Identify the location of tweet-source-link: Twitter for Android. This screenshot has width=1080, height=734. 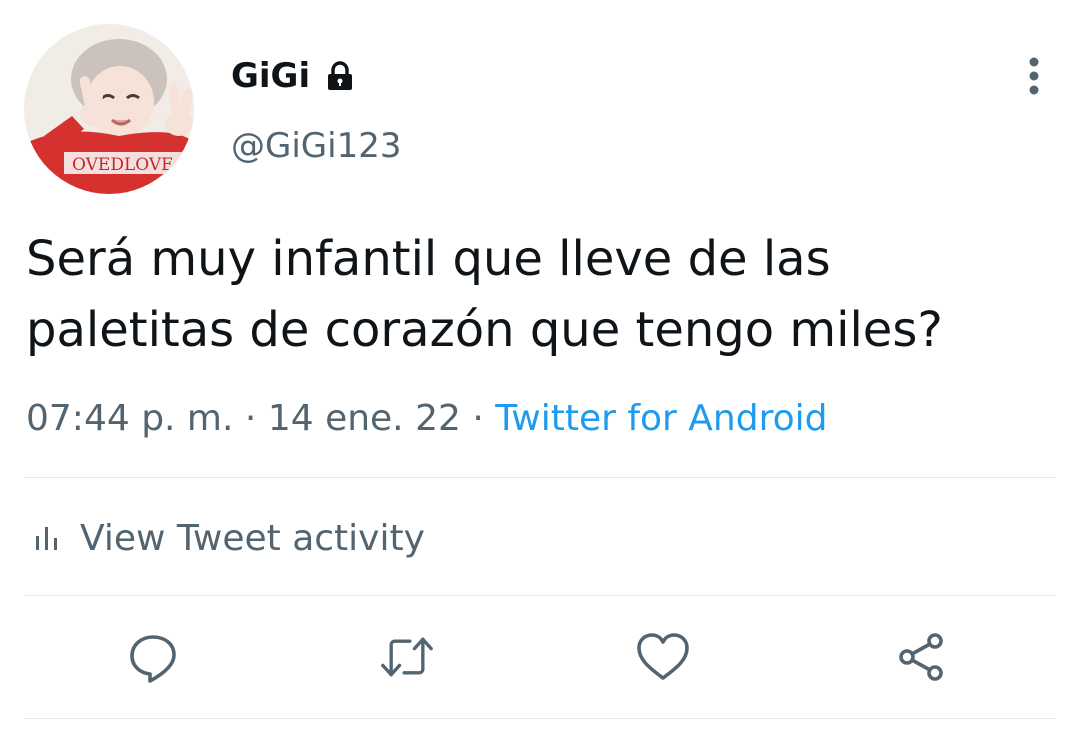
(661, 418).